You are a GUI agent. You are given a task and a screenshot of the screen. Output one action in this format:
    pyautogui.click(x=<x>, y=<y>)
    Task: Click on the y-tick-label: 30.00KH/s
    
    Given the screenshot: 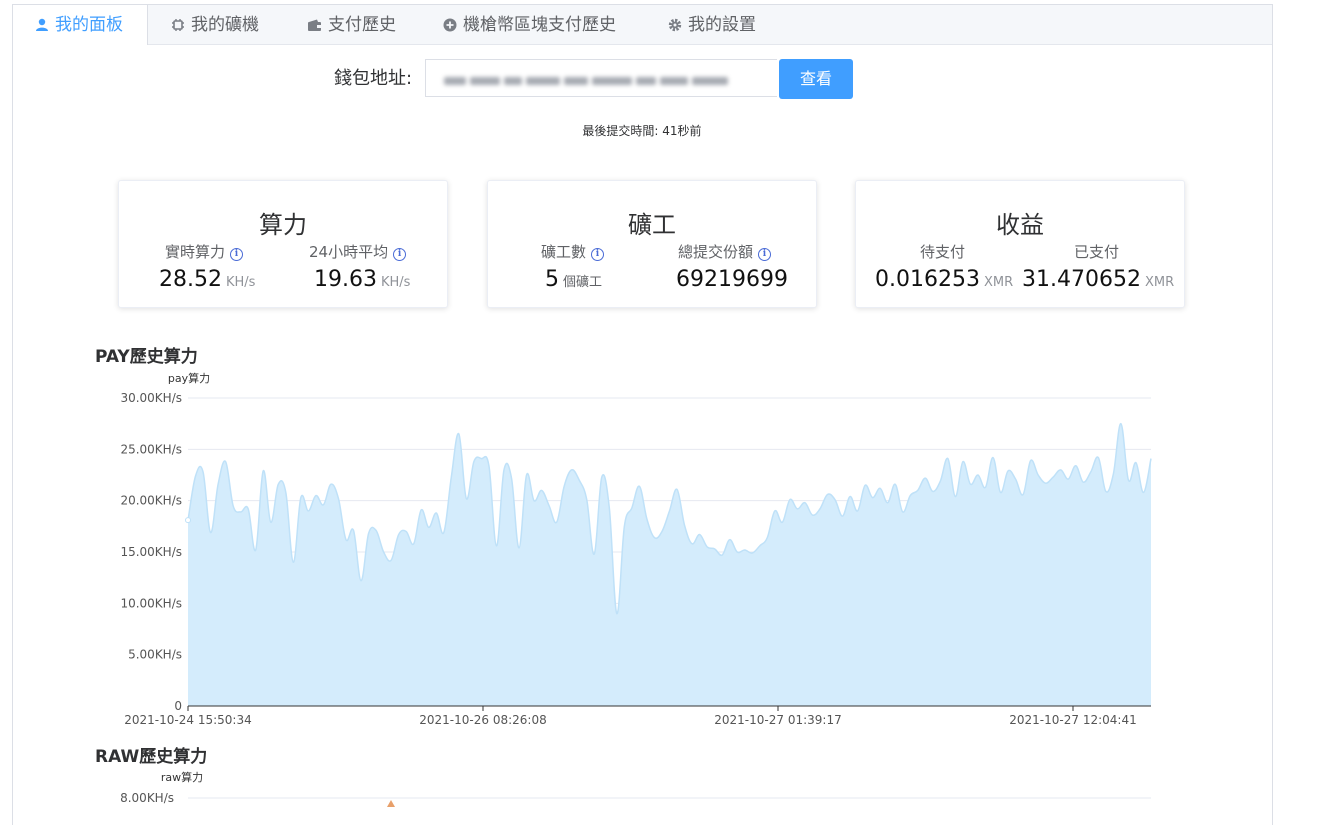 What is the action you would take?
    pyautogui.click(x=151, y=398)
    